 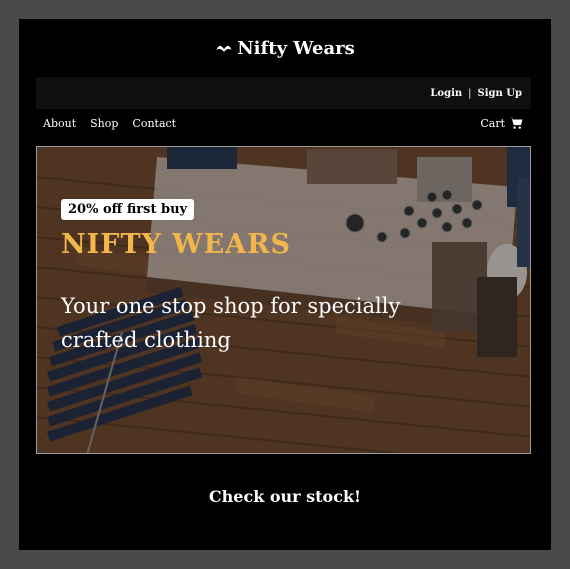 I want to click on account-bar: Login | Sign Up, so click(x=283, y=93).